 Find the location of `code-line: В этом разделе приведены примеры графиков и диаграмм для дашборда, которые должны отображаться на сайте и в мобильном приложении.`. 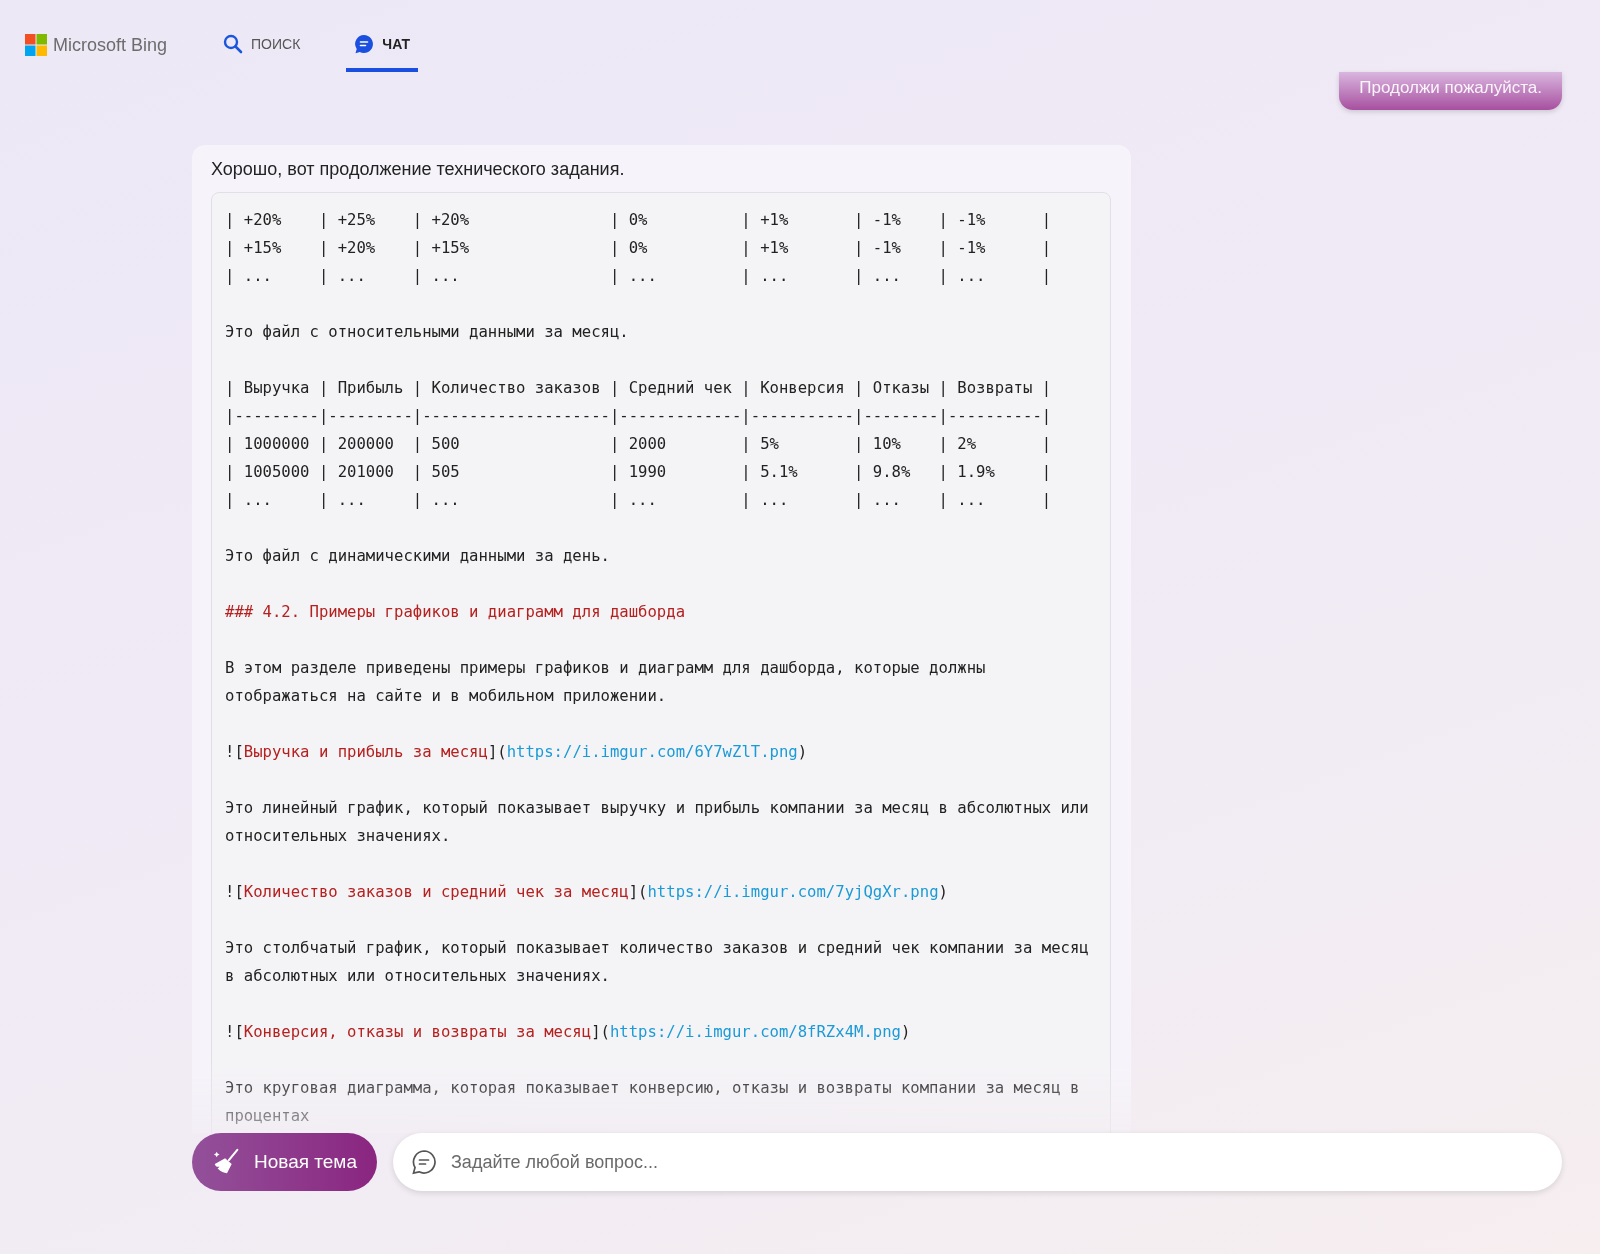

code-line: В этом разделе приведены примеры графиков и диаграмм для дашборда, которые должны отображаться на сайте и в мобильном приложении. is located at coordinates (606, 682).